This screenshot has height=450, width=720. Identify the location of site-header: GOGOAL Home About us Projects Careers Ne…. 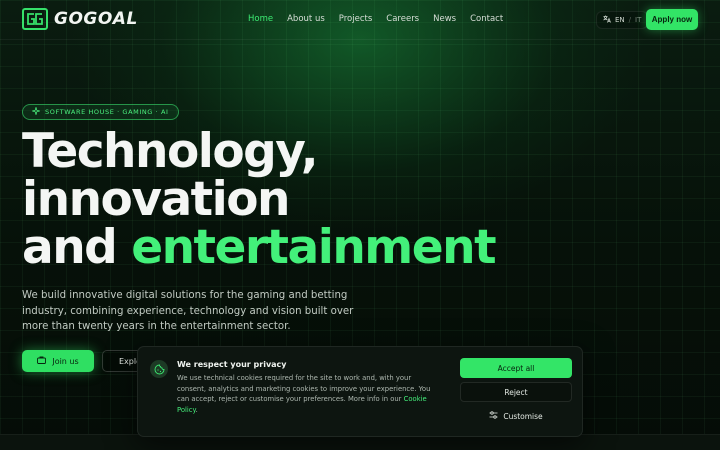
(360, 20).